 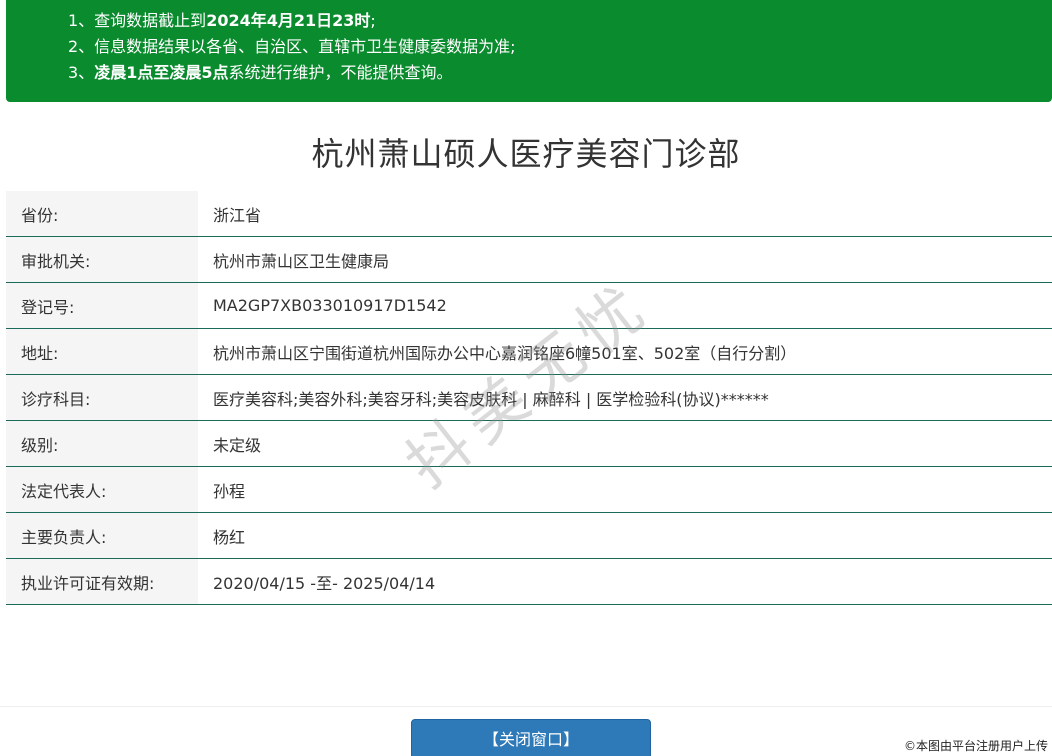 What do you see at coordinates (560, 73) in the screenshot?
I see `notice-line-3: 3、凌晨1点至凌晨5点系统进行维护，不能提供查询。` at bounding box center [560, 73].